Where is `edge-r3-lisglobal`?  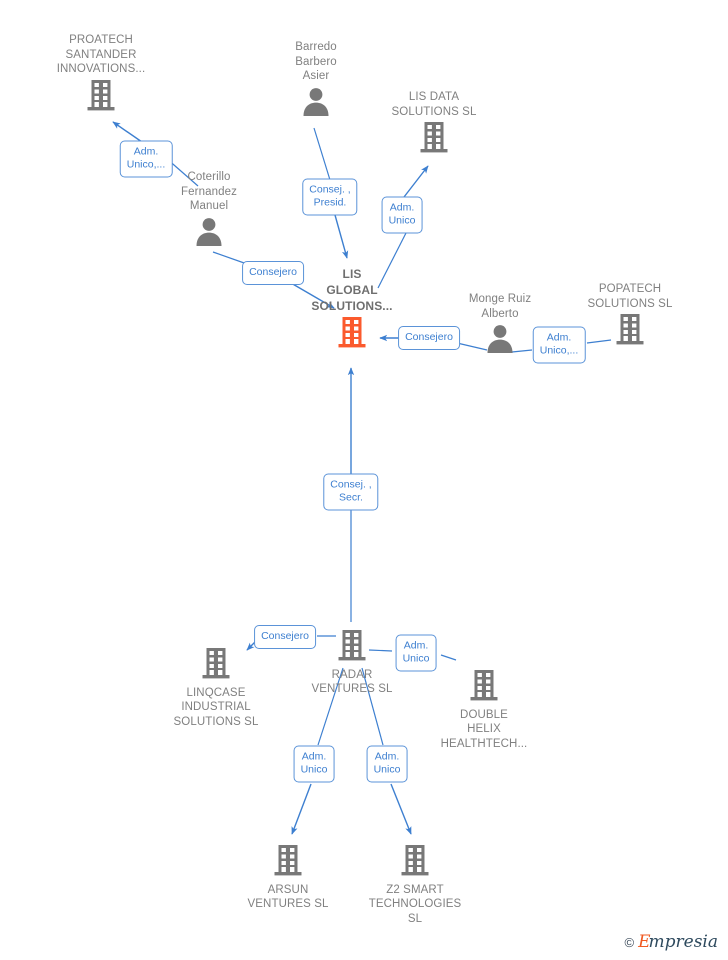
edge-r3-lisglobal is located at coordinates (341, 236).